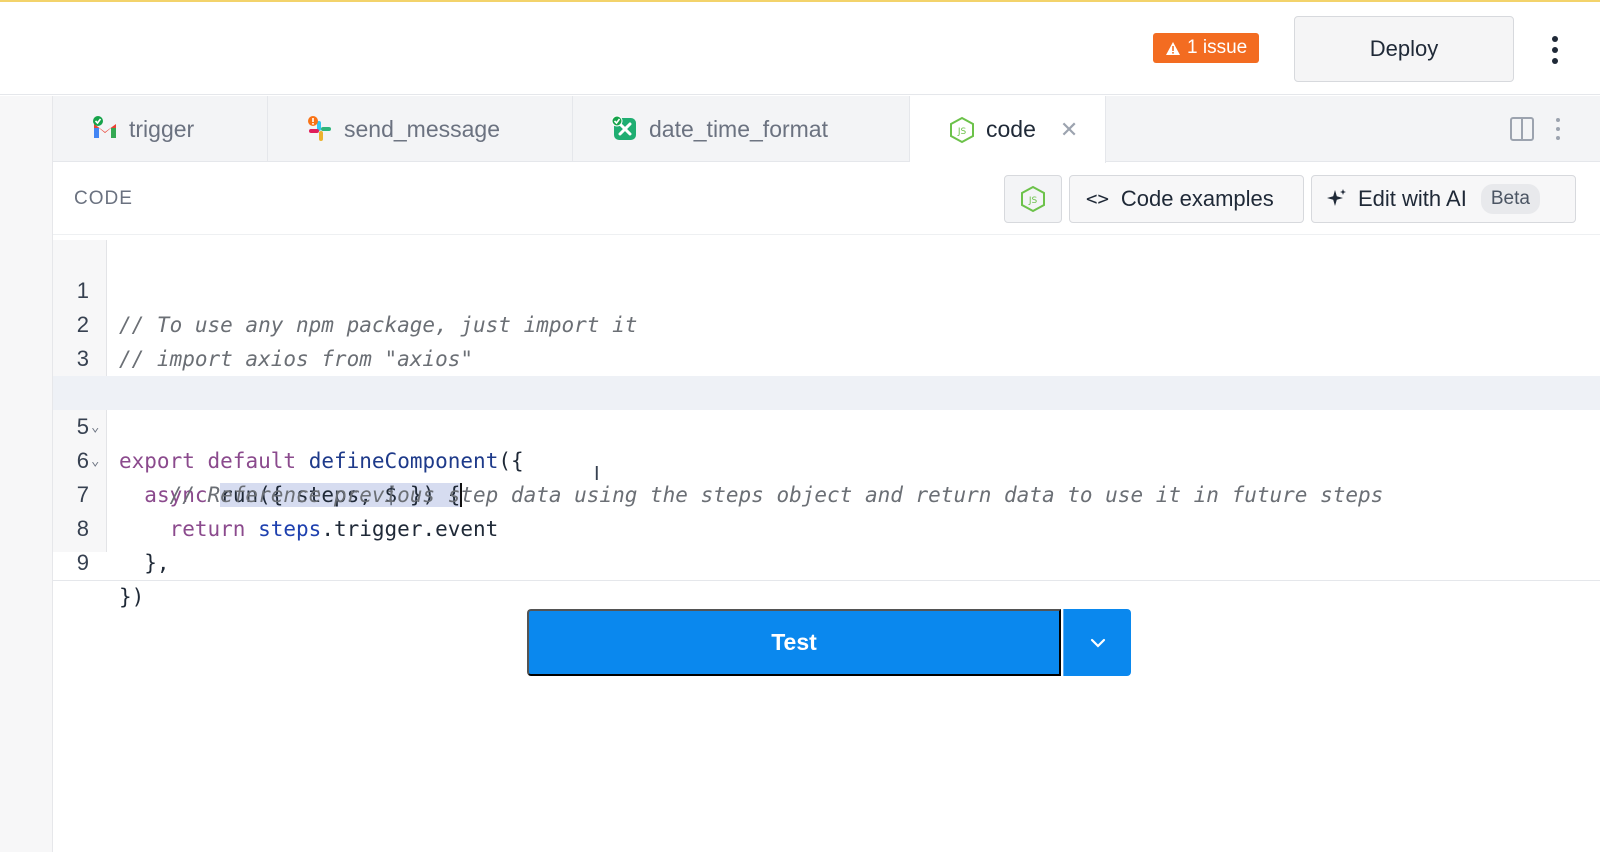 This screenshot has width=1600, height=852. What do you see at coordinates (1069, 130) in the screenshot?
I see `close-tab-icon: ✕` at bounding box center [1069, 130].